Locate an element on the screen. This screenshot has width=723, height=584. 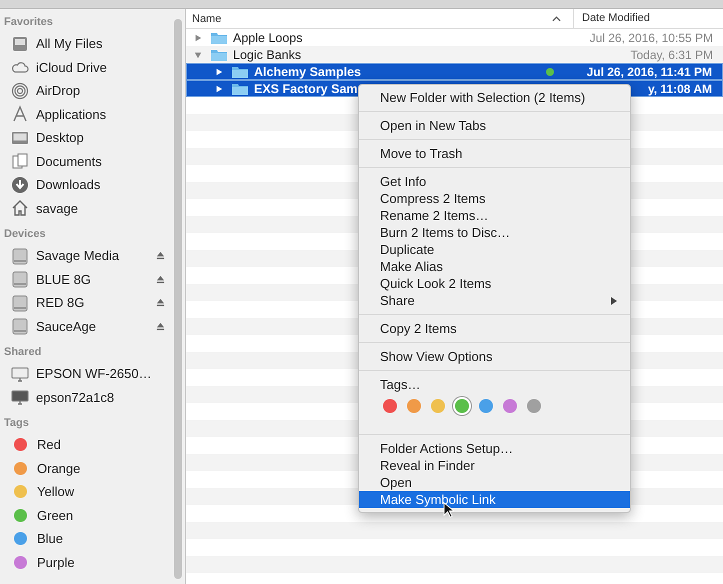
date-modified: y, 11:08 AM is located at coordinates (679, 89).